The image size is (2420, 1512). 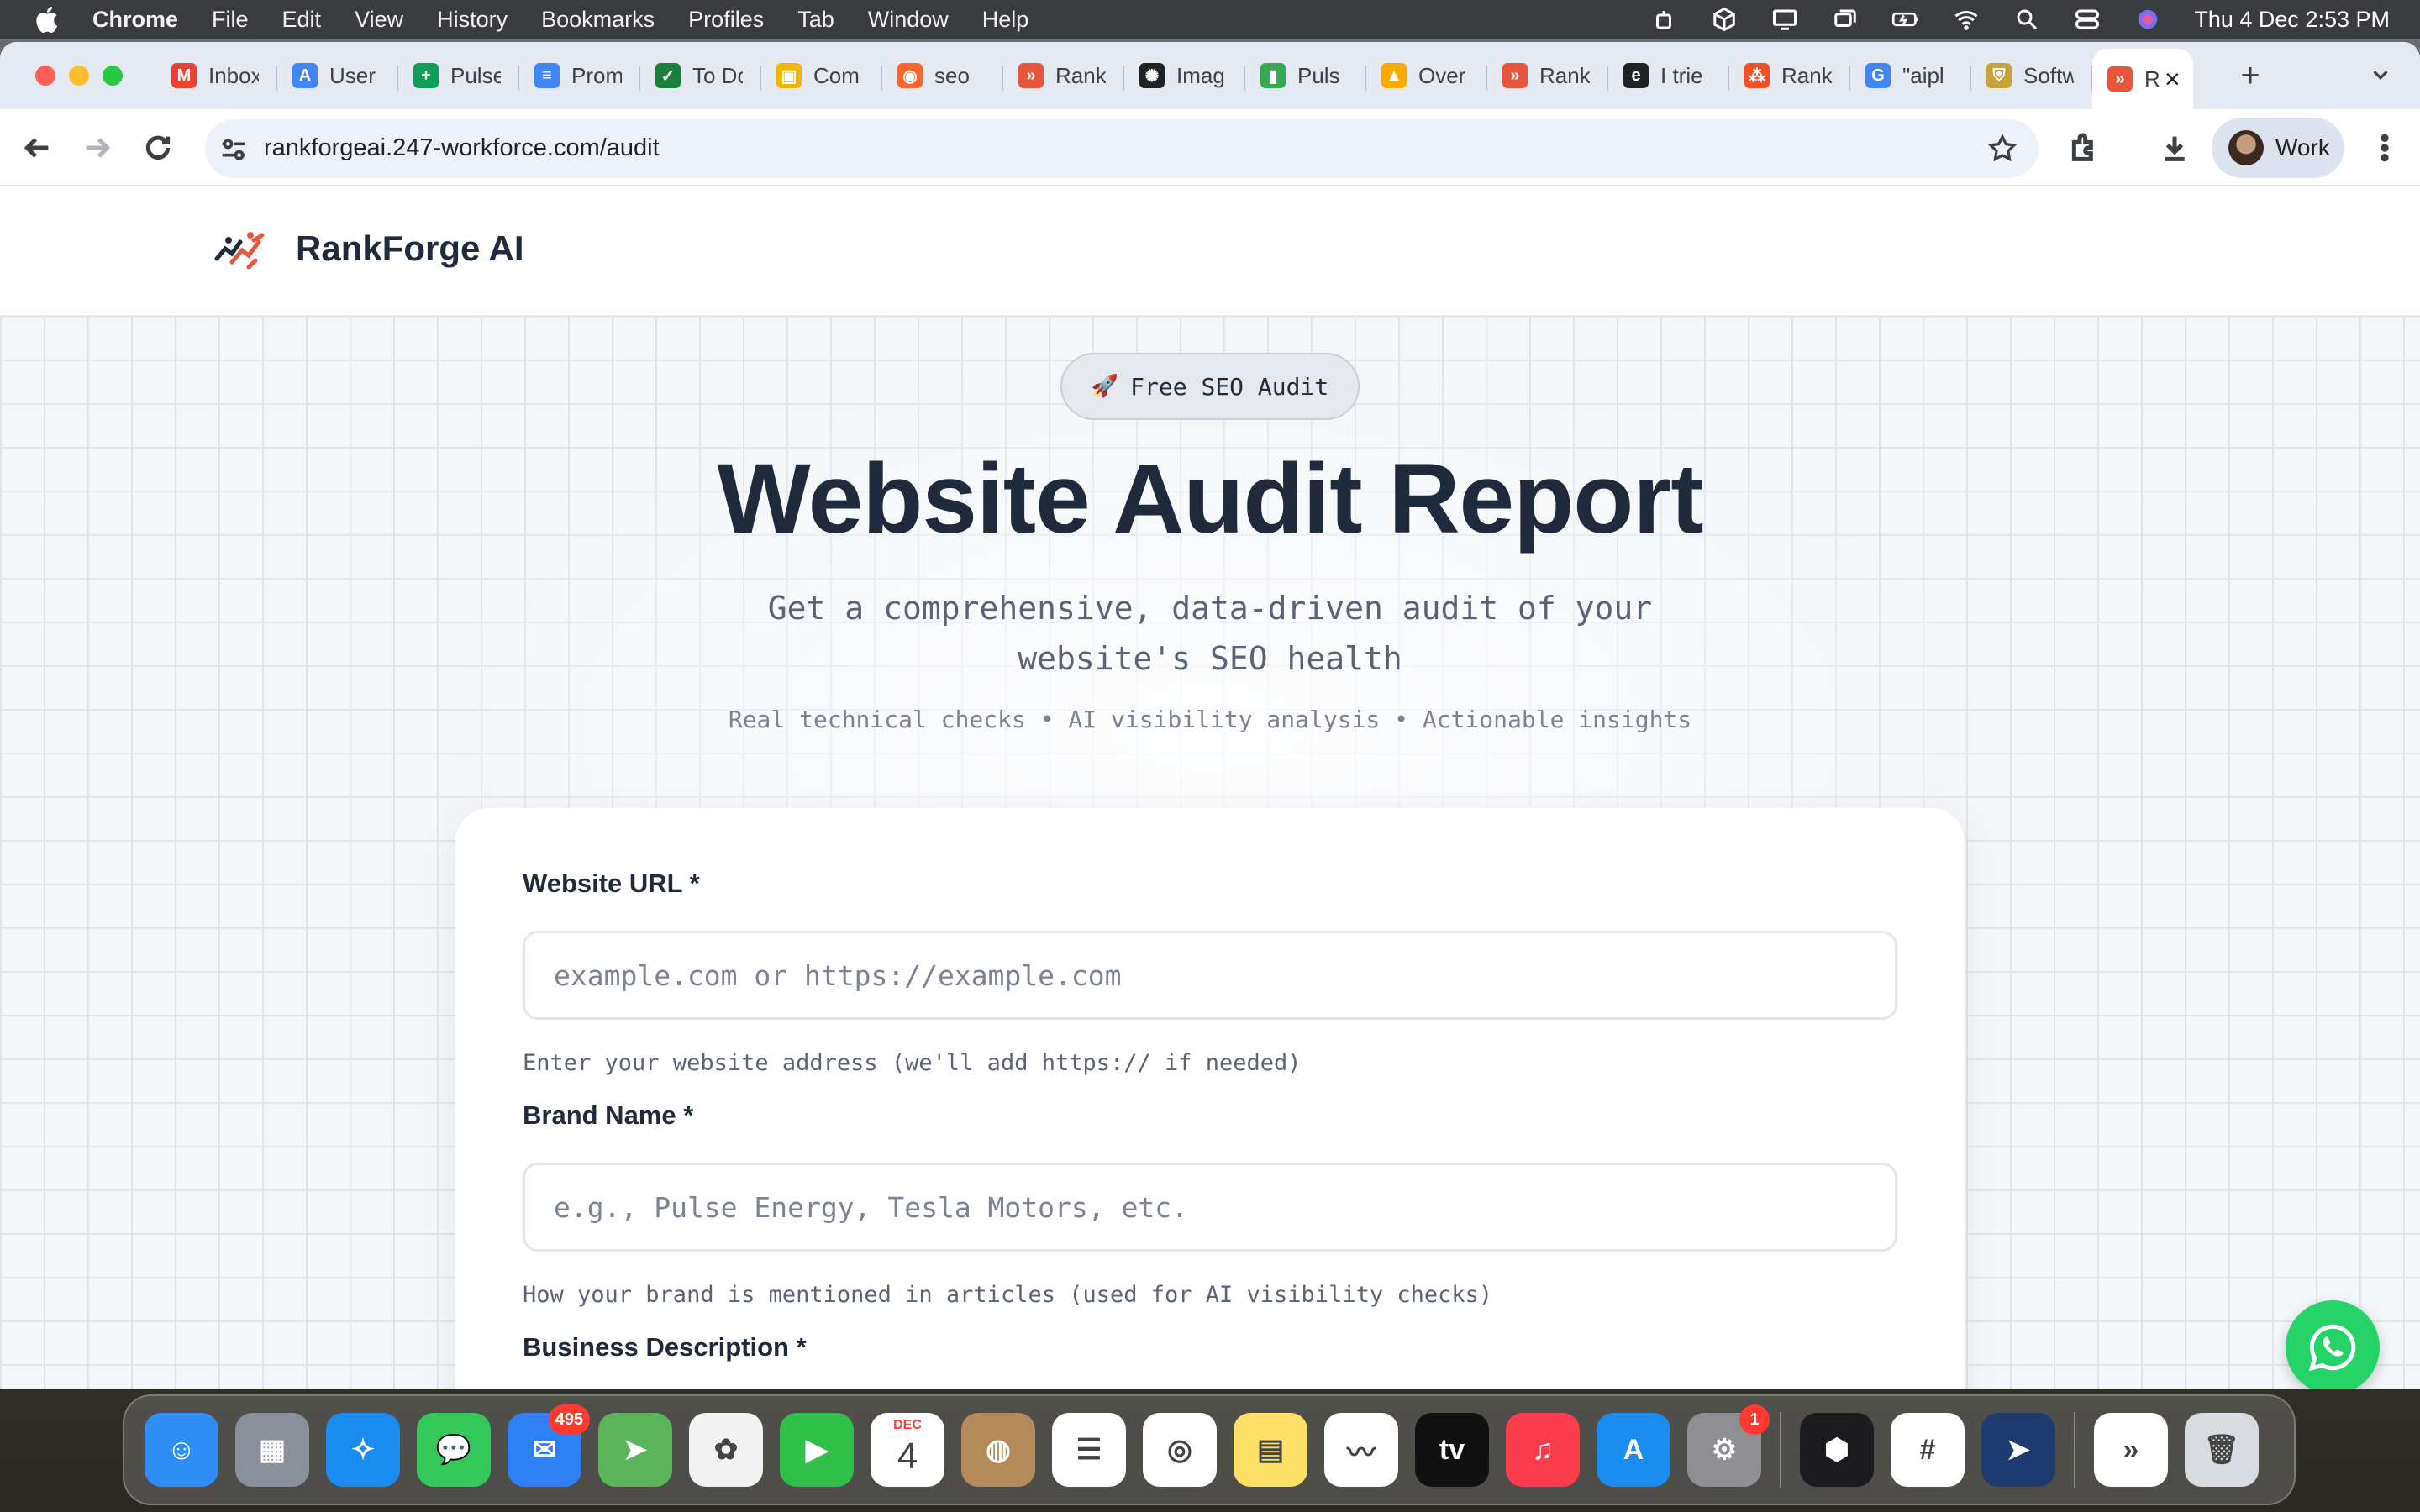 I want to click on menu-profiles: Profiles, so click(x=726, y=20).